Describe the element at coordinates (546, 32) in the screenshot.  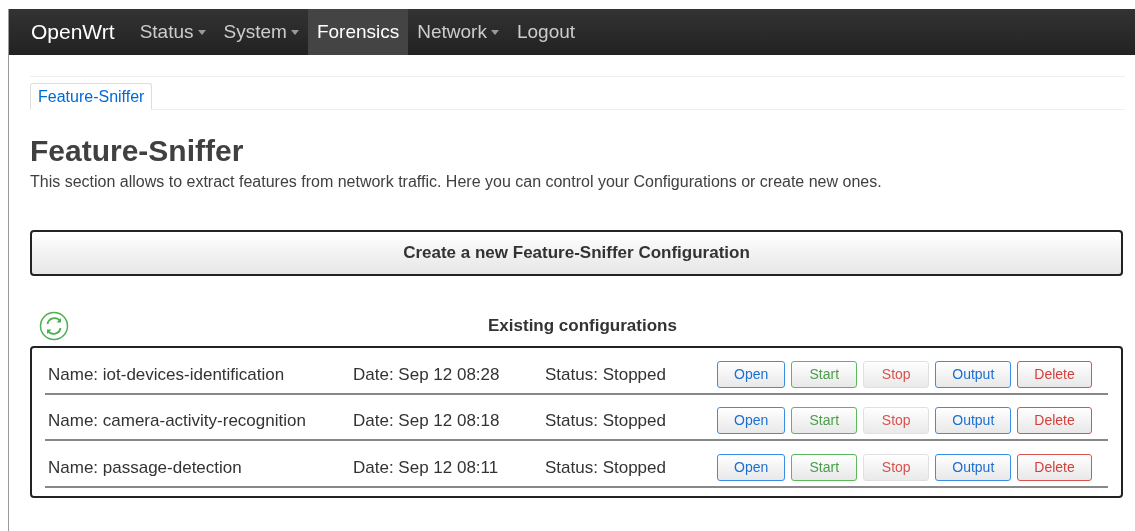
I see `nav-menu-item: Logout` at that location.